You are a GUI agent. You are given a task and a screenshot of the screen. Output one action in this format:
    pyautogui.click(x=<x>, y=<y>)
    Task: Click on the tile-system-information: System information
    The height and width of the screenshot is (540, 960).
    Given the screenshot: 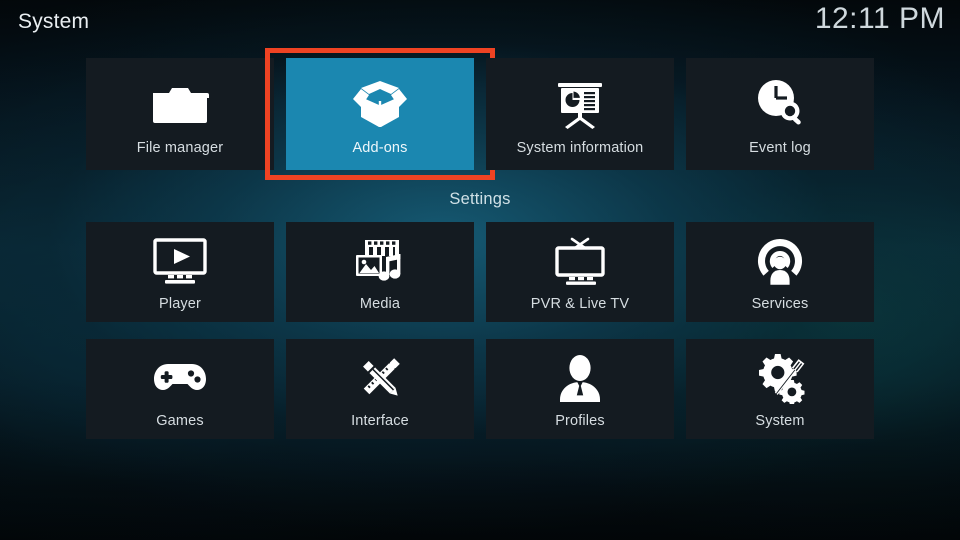 What is the action you would take?
    pyautogui.click(x=580, y=114)
    